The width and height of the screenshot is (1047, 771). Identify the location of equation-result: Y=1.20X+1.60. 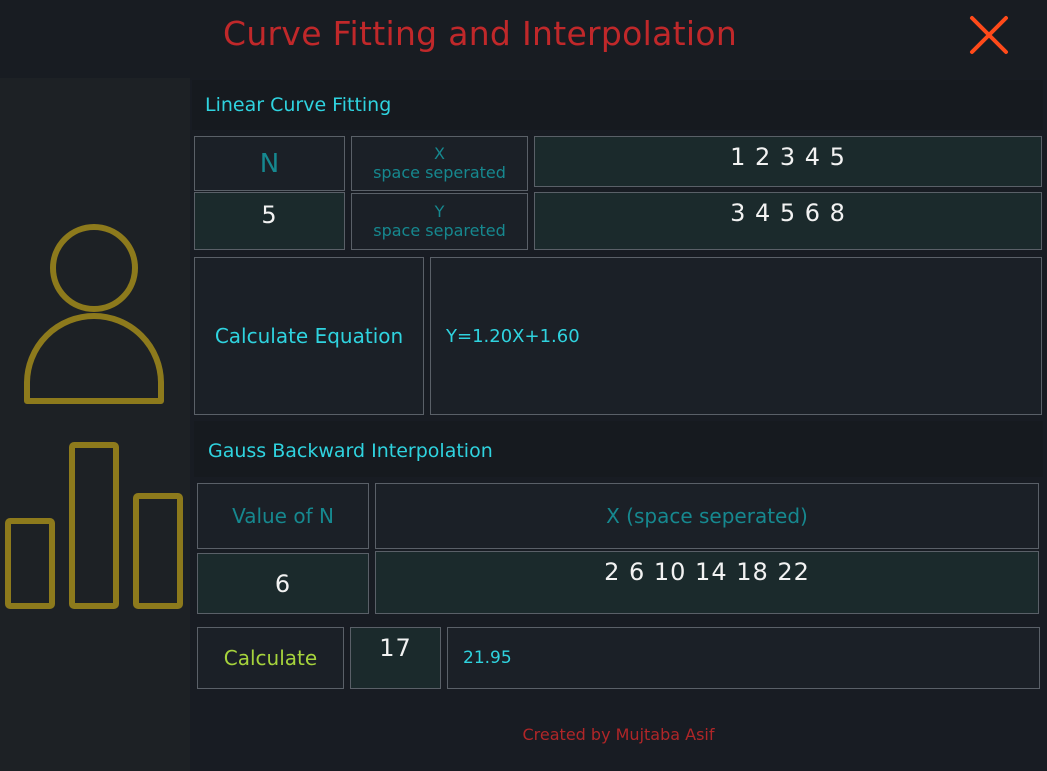
(736, 336).